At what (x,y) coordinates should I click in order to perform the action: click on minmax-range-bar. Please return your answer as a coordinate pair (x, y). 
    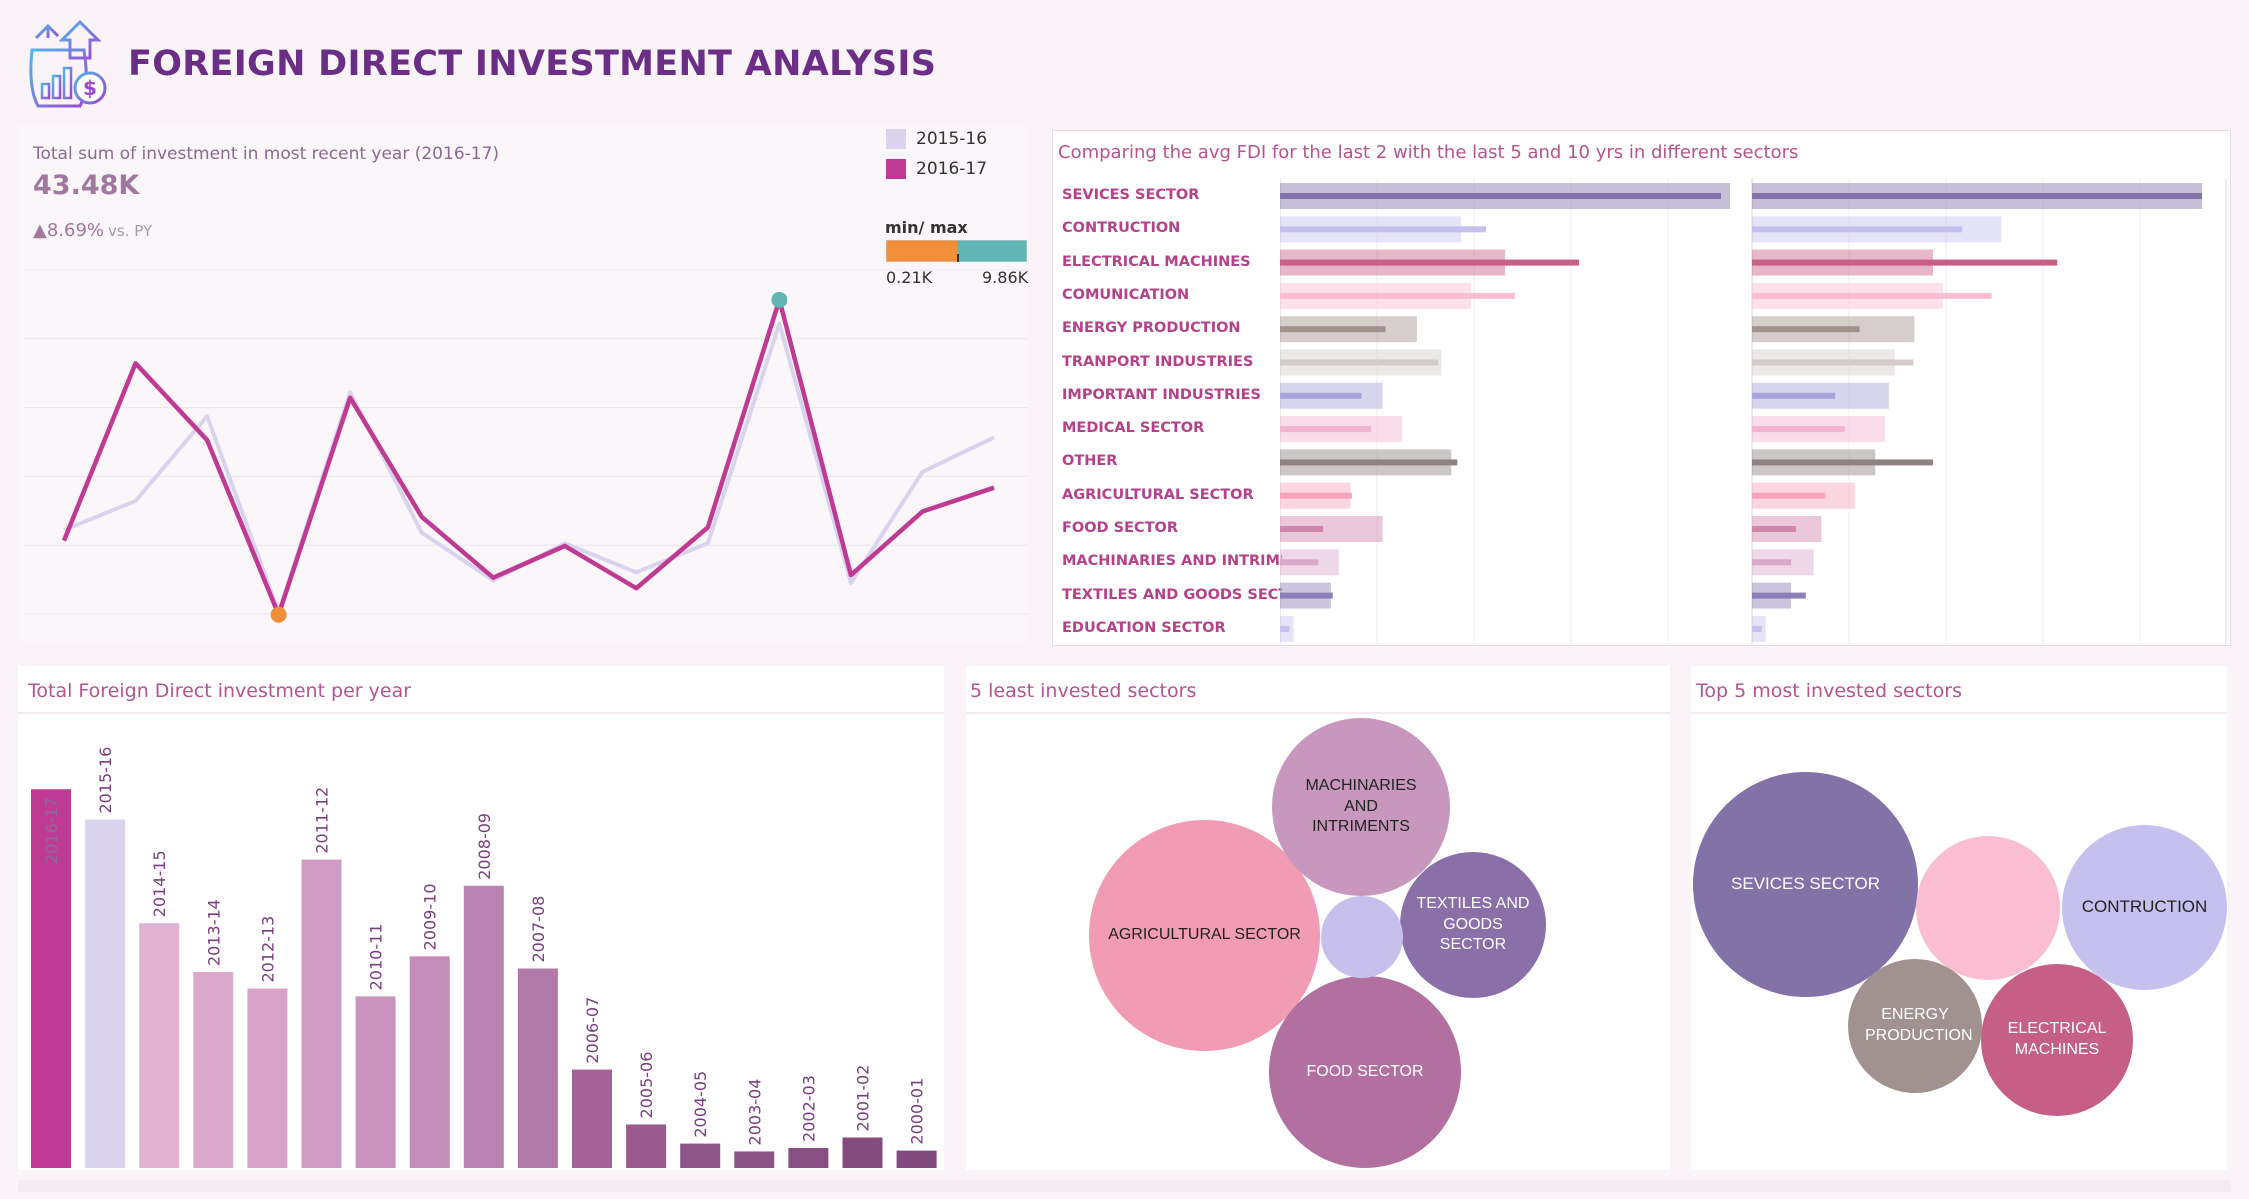
    Looking at the image, I should click on (956, 251).